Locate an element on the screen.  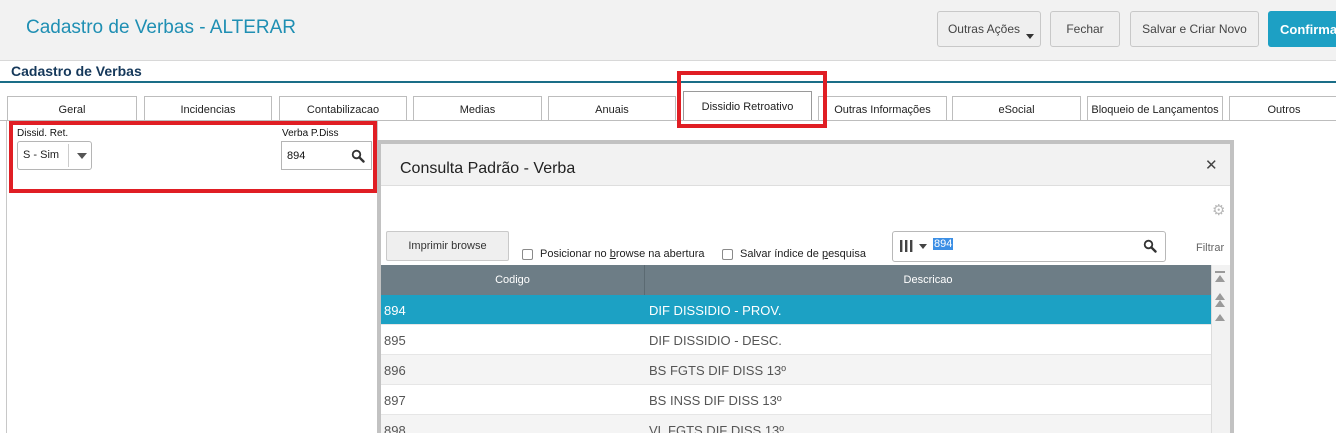
other-actions-label: Outras Ações is located at coordinates (984, 29).